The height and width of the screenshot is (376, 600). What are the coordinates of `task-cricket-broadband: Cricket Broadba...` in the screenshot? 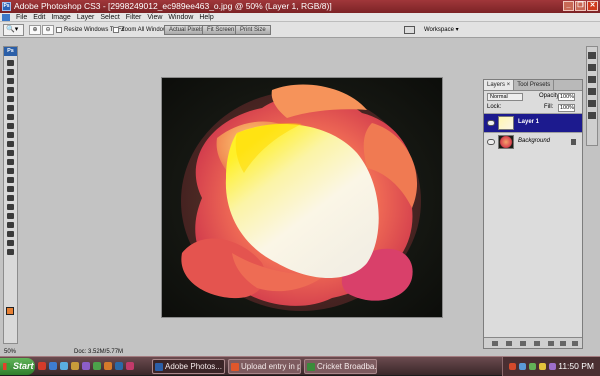 It's located at (340, 366).